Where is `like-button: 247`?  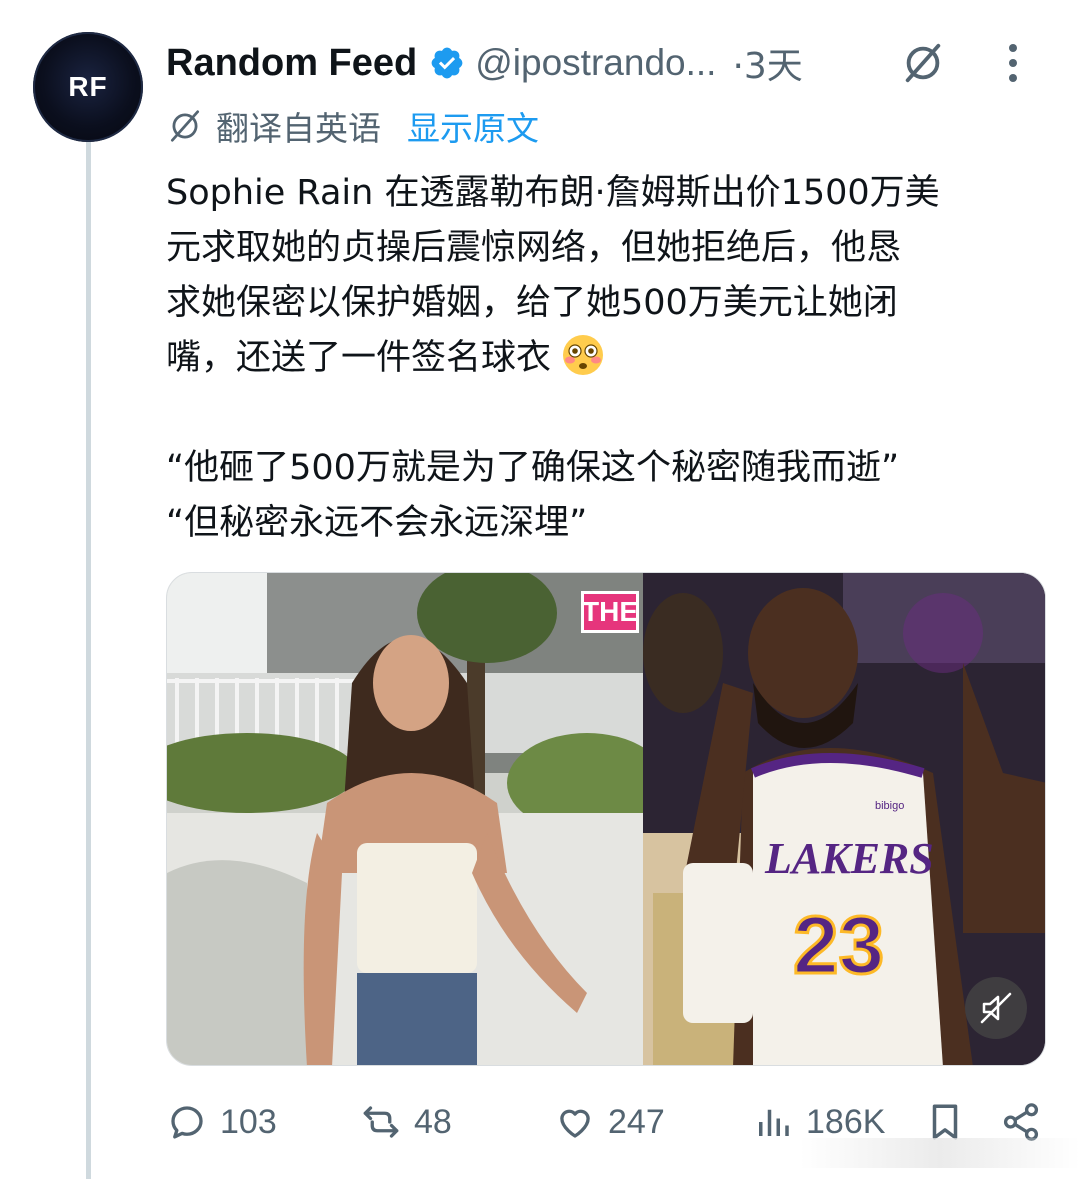
like-button: 247 is located at coordinates (609, 1122).